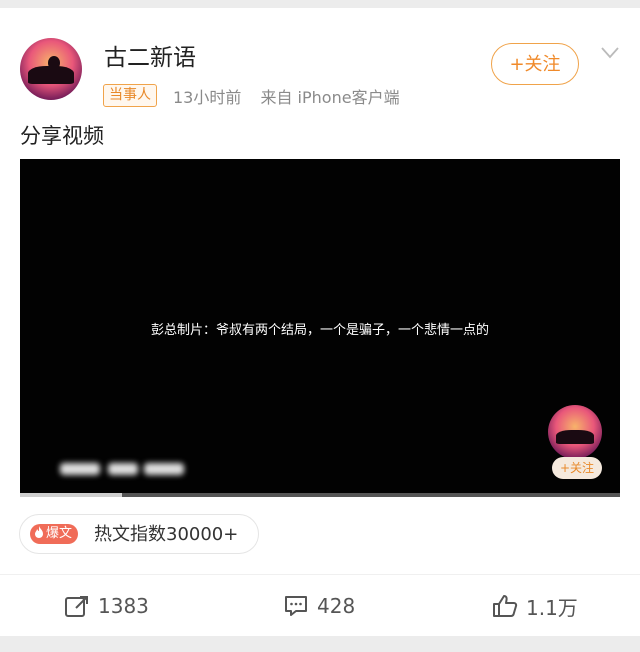  What do you see at coordinates (336, 606) in the screenshot?
I see `comment-count: 428` at bounding box center [336, 606].